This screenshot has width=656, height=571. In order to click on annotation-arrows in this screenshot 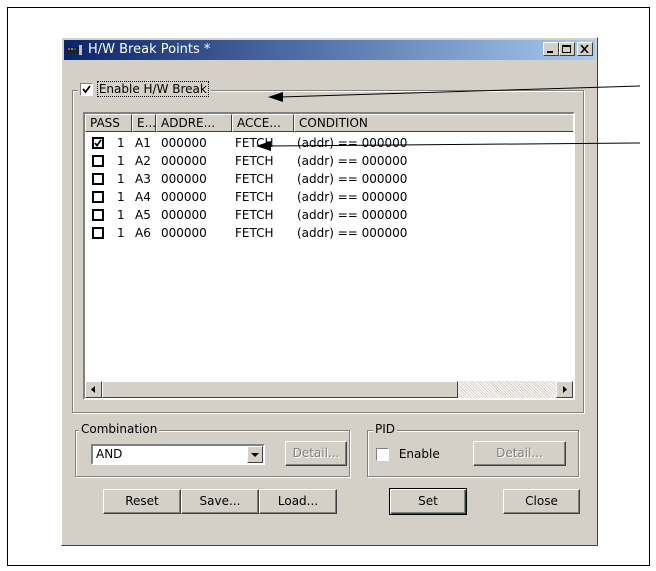, I will do `click(448, 118)`.